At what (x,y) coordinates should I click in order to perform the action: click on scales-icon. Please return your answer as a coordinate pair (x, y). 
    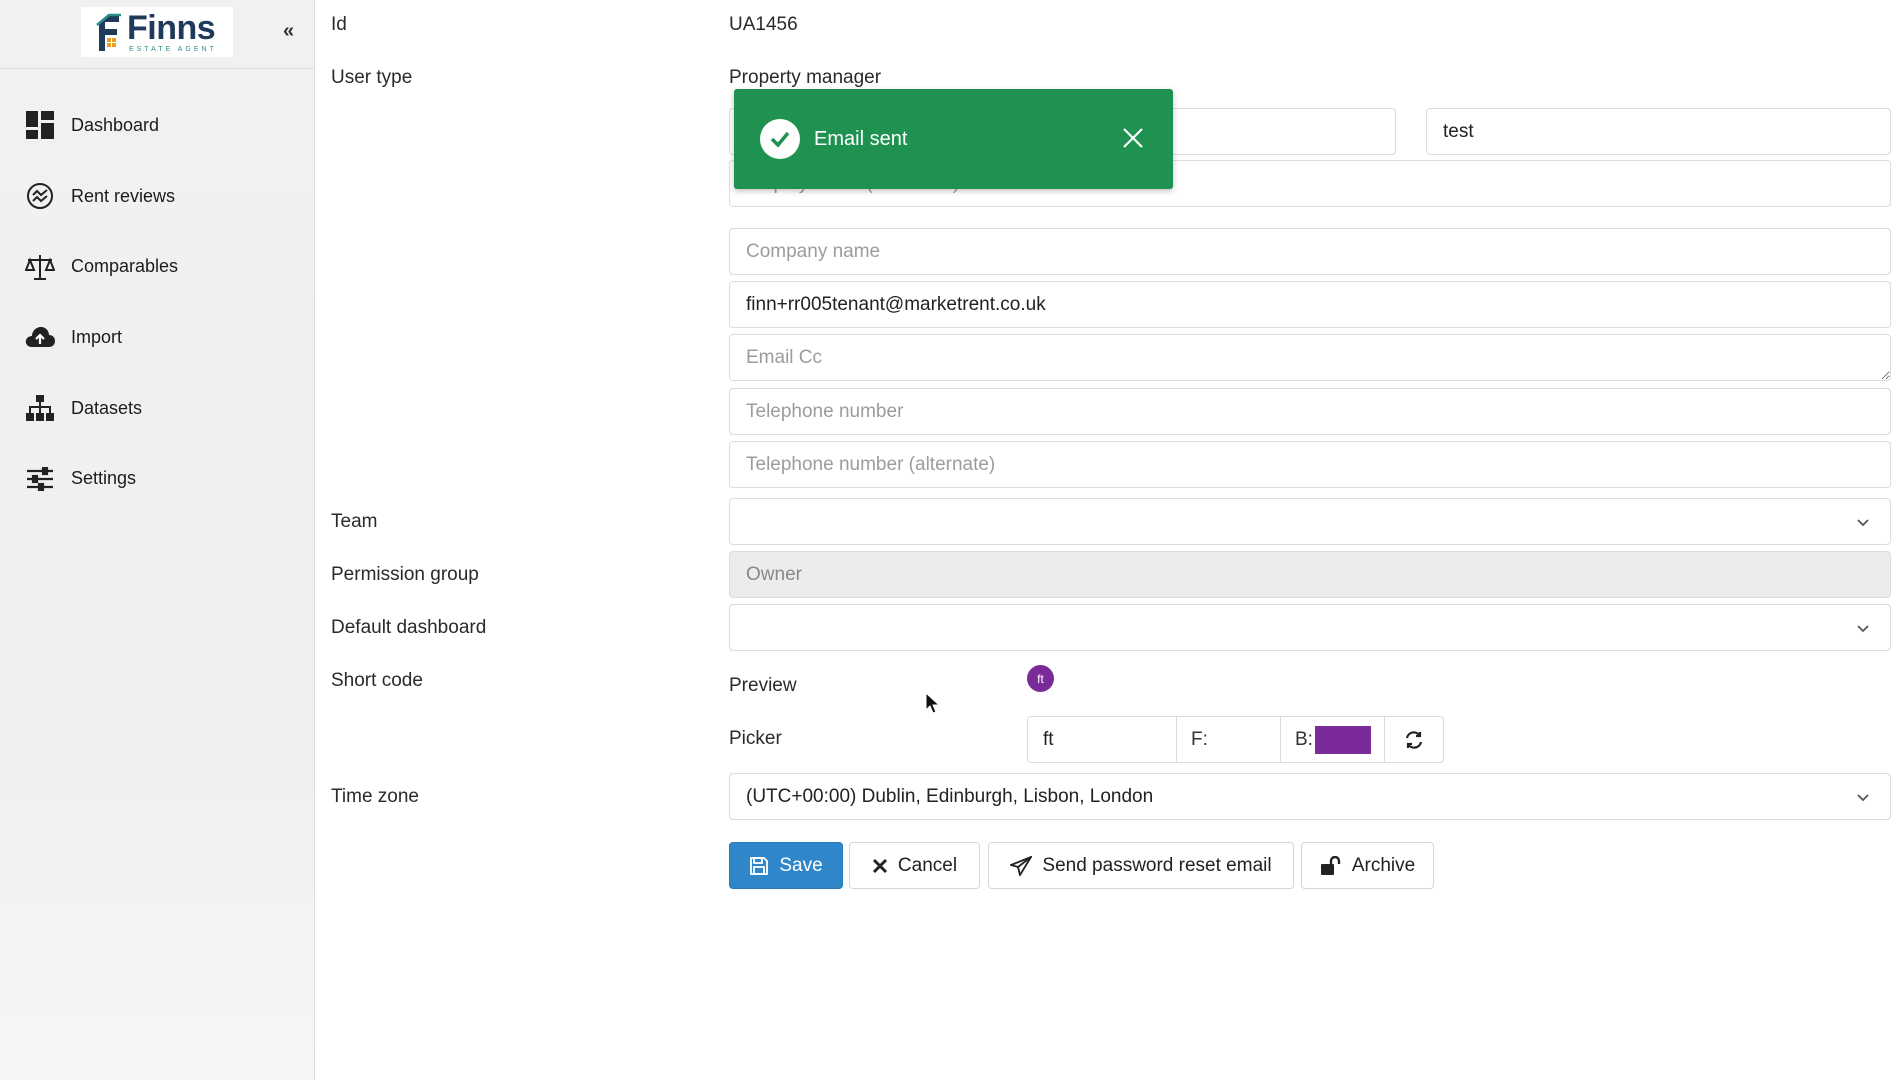
    Looking at the image, I should click on (40, 267).